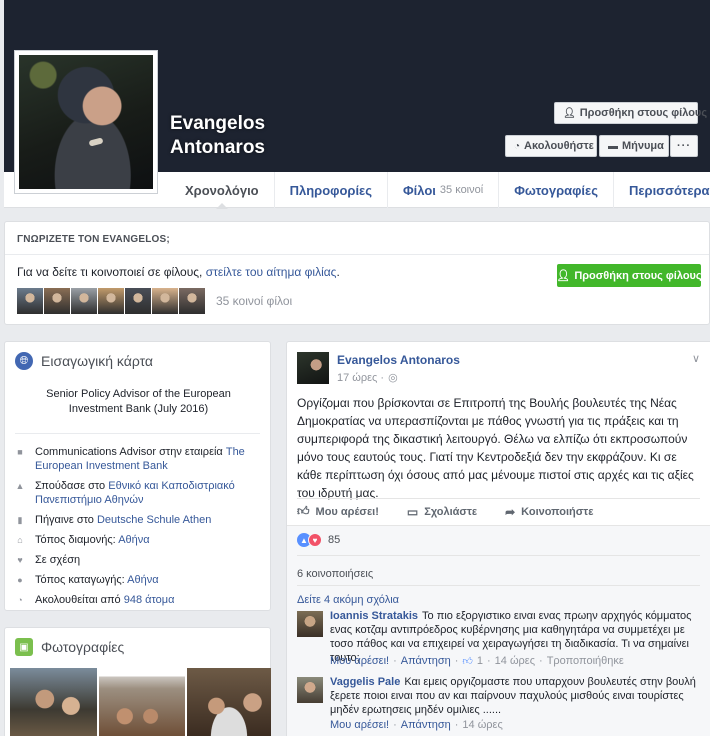 Image resolution: width=710 pixels, height=736 pixels. I want to click on intro-hometown-link: Αθήνα, so click(142, 580).